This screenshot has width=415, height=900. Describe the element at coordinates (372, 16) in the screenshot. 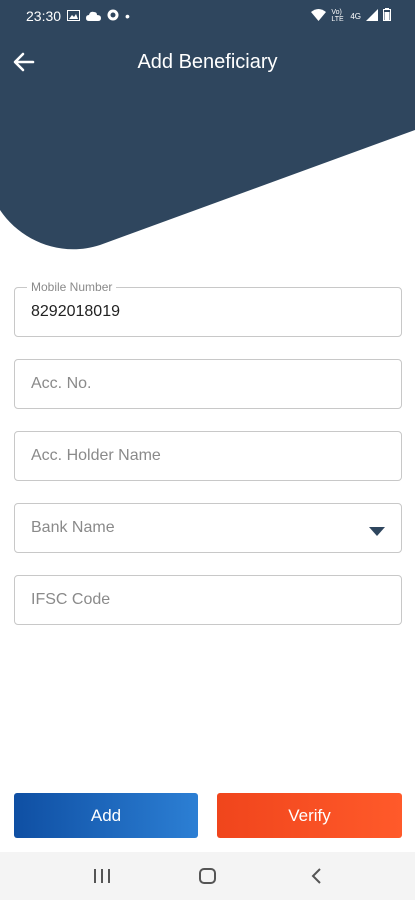

I see `signal-icon` at that location.